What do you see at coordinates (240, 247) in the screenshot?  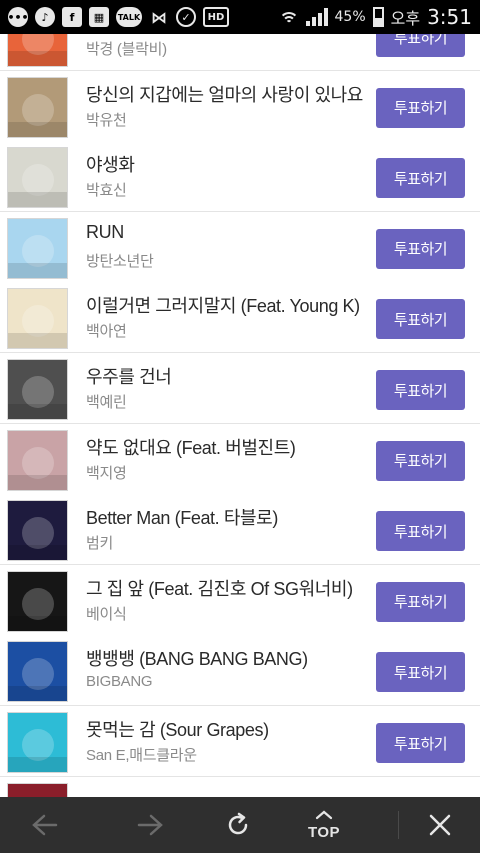 I see `song-row: RUN 방탄소년단 투표하기` at bounding box center [240, 247].